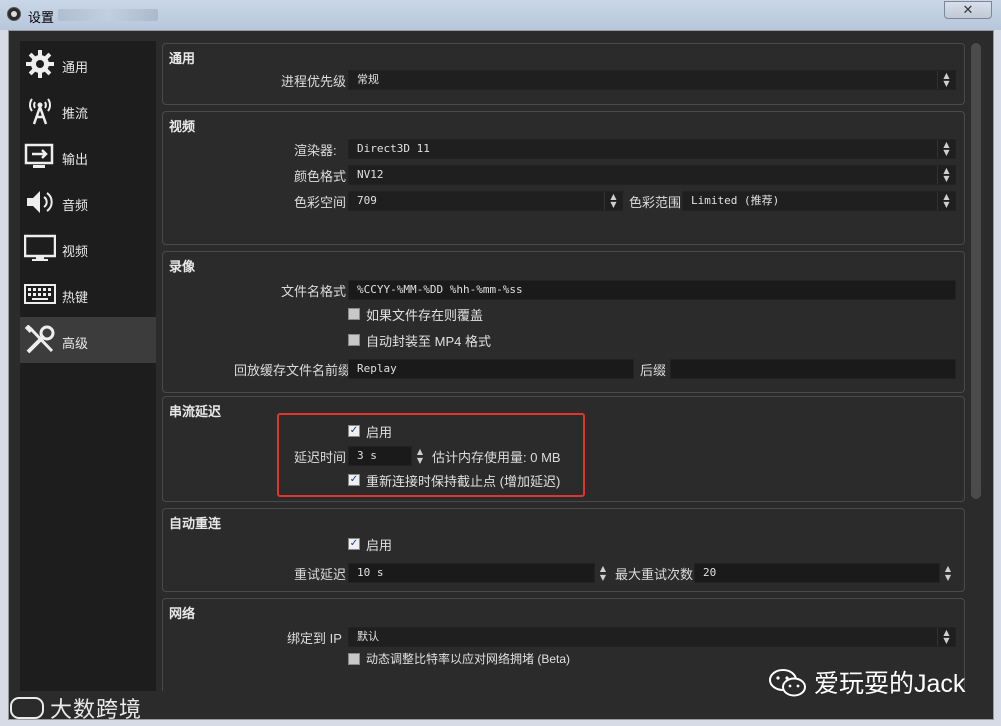  What do you see at coordinates (40, 202) in the screenshot?
I see `speaker-icon` at bounding box center [40, 202].